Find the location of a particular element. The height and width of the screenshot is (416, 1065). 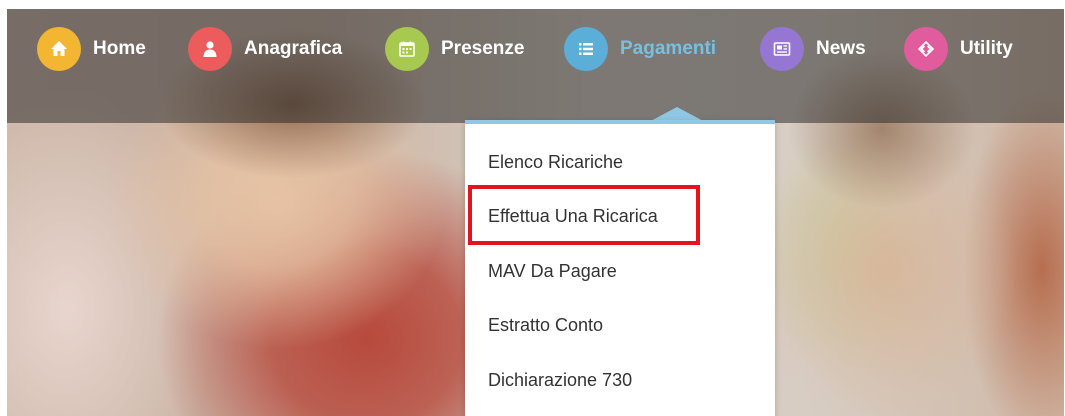

diamond-arrows-icon is located at coordinates (926, 49).